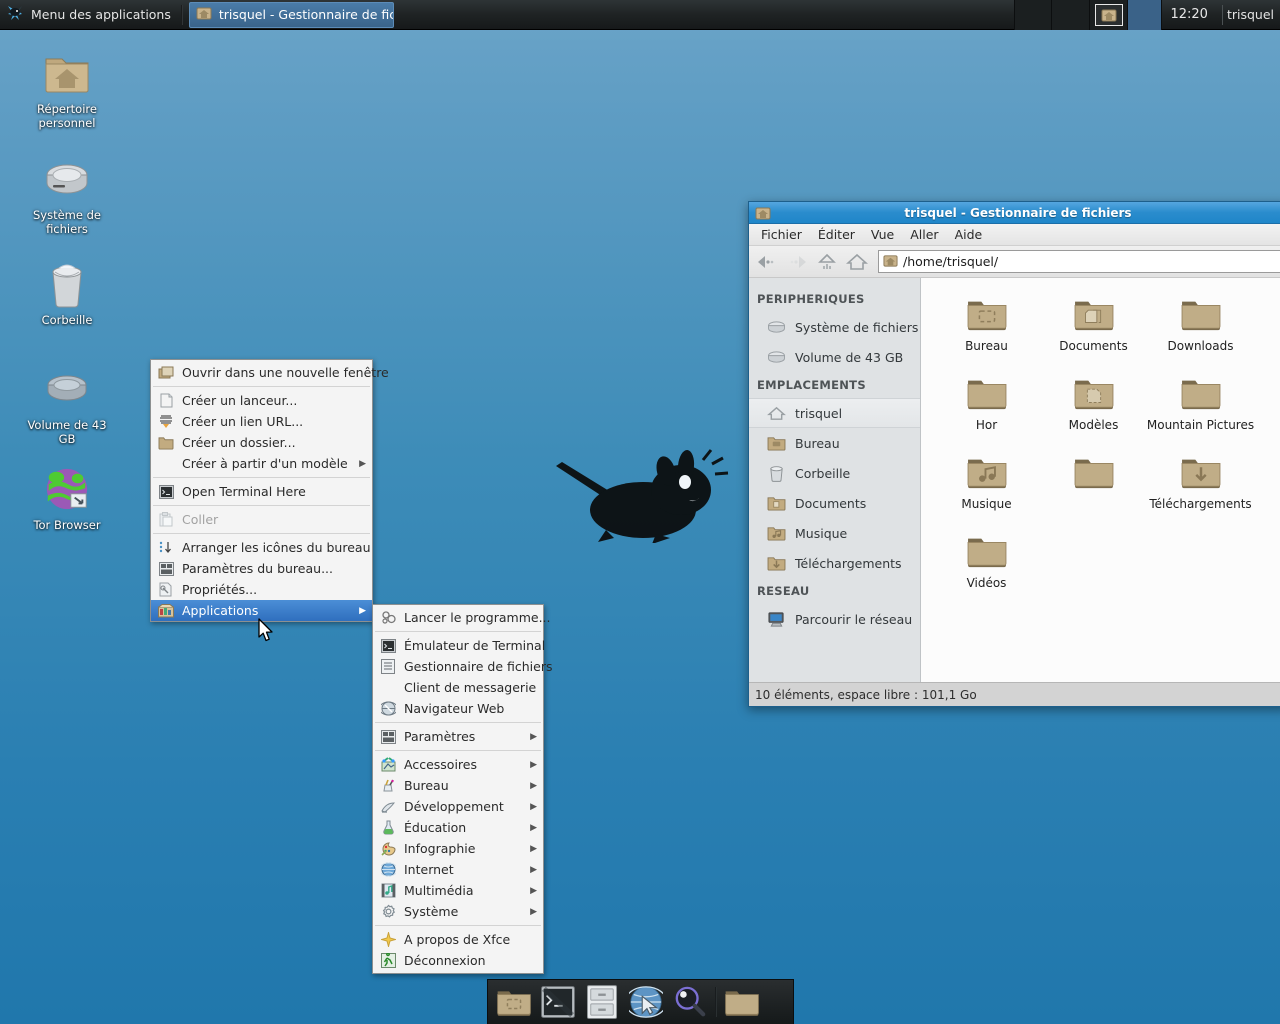 The image size is (1280, 1024). What do you see at coordinates (767, 262) in the screenshot?
I see `back-arrow-icon` at bounding box center [767, 262].